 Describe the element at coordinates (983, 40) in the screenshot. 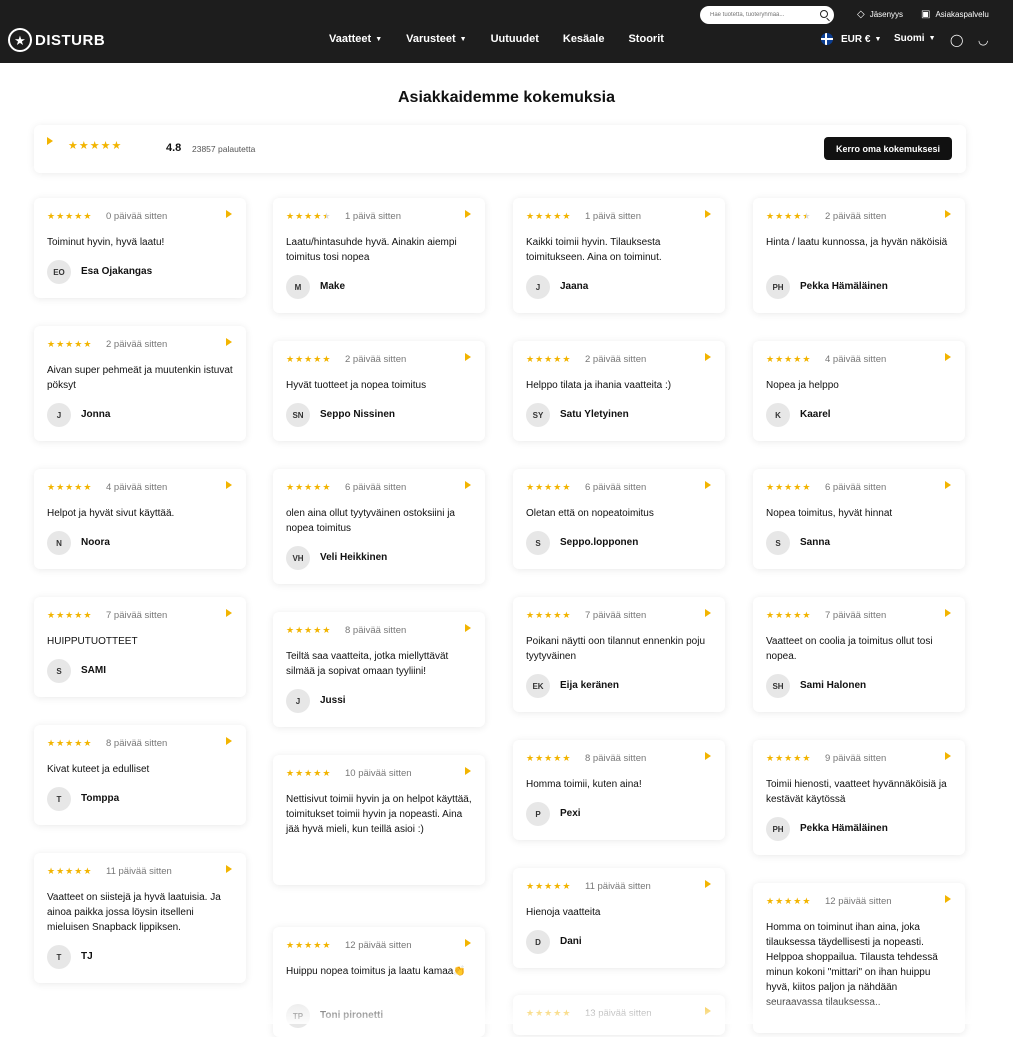

I see `cart-icon: ◡` at that location.